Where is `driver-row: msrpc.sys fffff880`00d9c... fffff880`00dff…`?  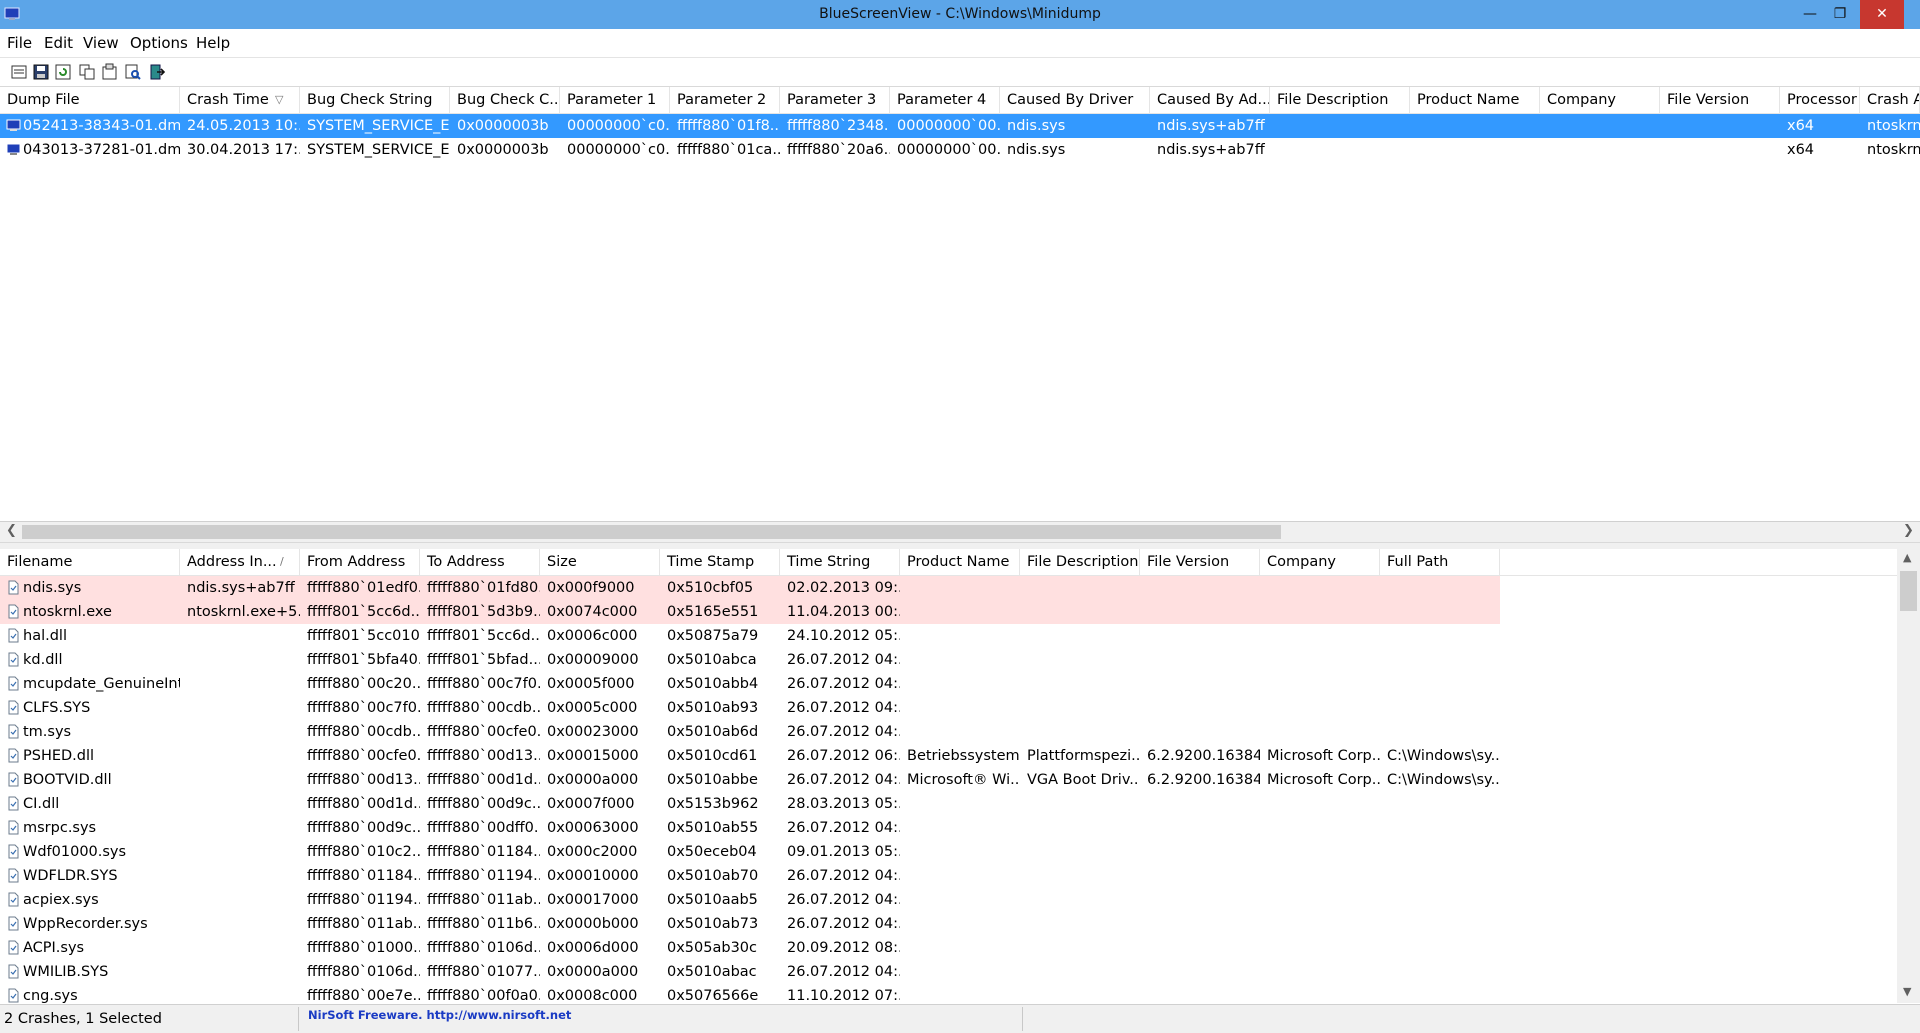
driver-row: msrpc.sys fffff880`00d9c... fffff880`00dff… is located at coordinates (960, 828).